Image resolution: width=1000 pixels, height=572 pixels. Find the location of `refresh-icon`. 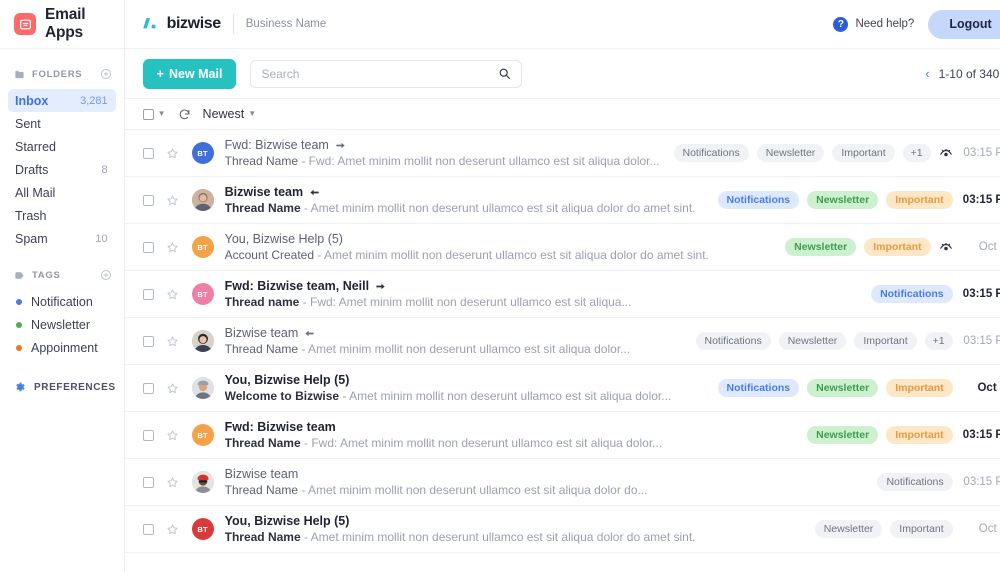

refresh-icon is located at coordinates (184, 114).